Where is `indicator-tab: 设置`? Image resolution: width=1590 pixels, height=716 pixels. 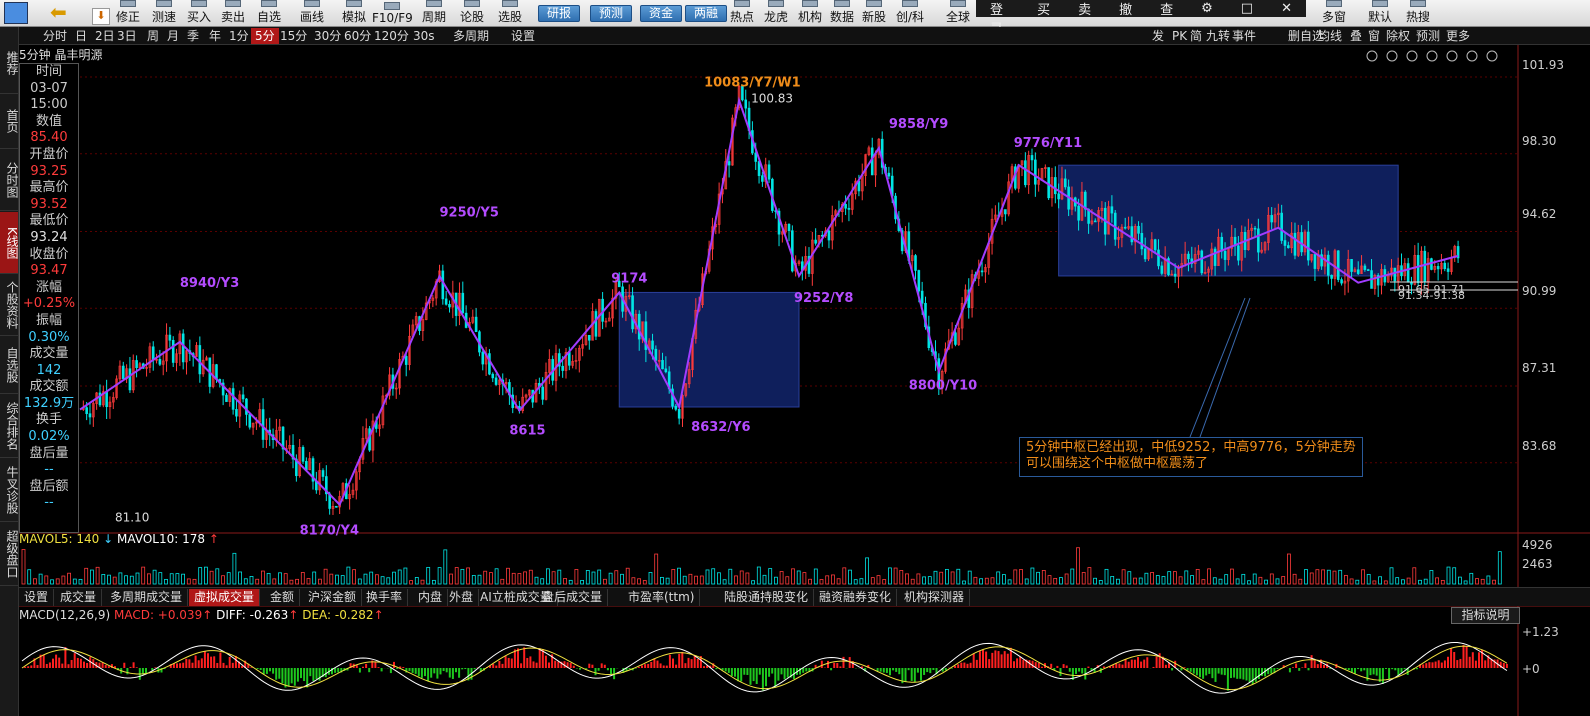
indicator-tab: 设置 is located at coordinates (37, 597).